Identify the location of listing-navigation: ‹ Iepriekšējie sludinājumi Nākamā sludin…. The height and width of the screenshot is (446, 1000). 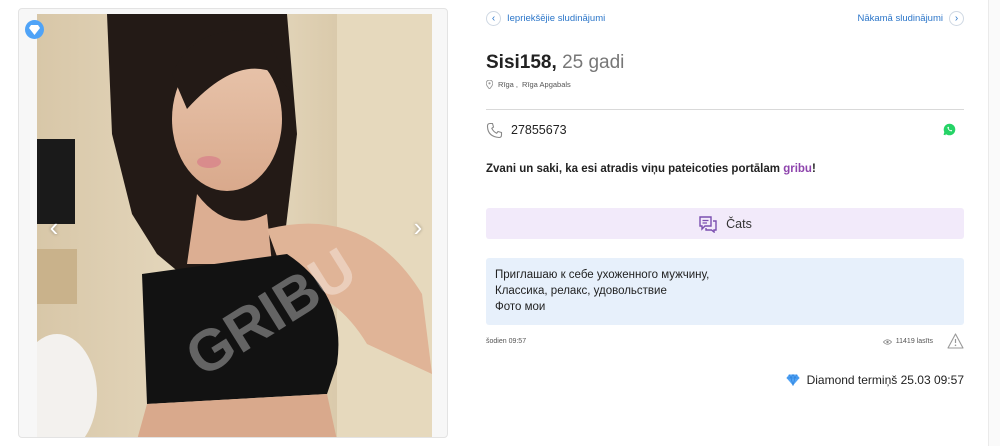
(725, 20).